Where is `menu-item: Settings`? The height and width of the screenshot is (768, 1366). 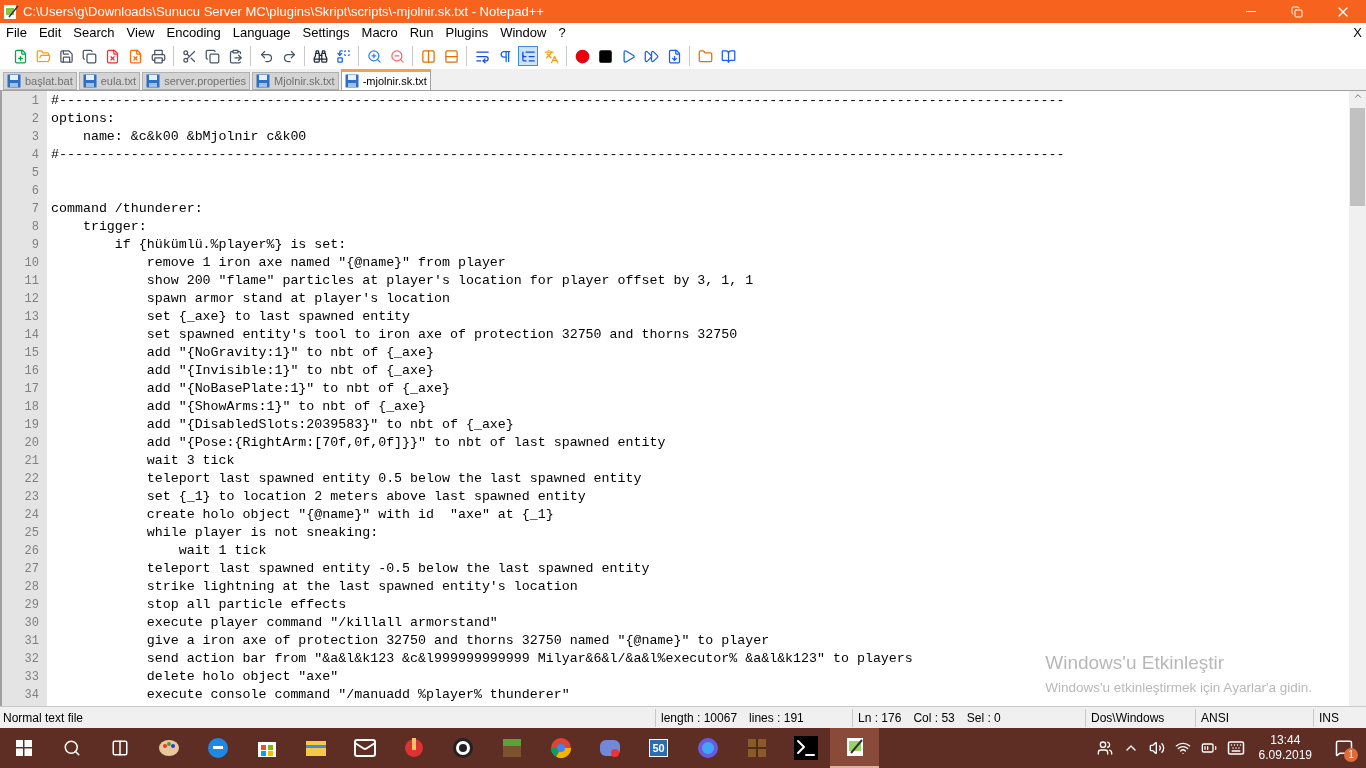 menu-item: Settings is located at coordinates (326, 33).